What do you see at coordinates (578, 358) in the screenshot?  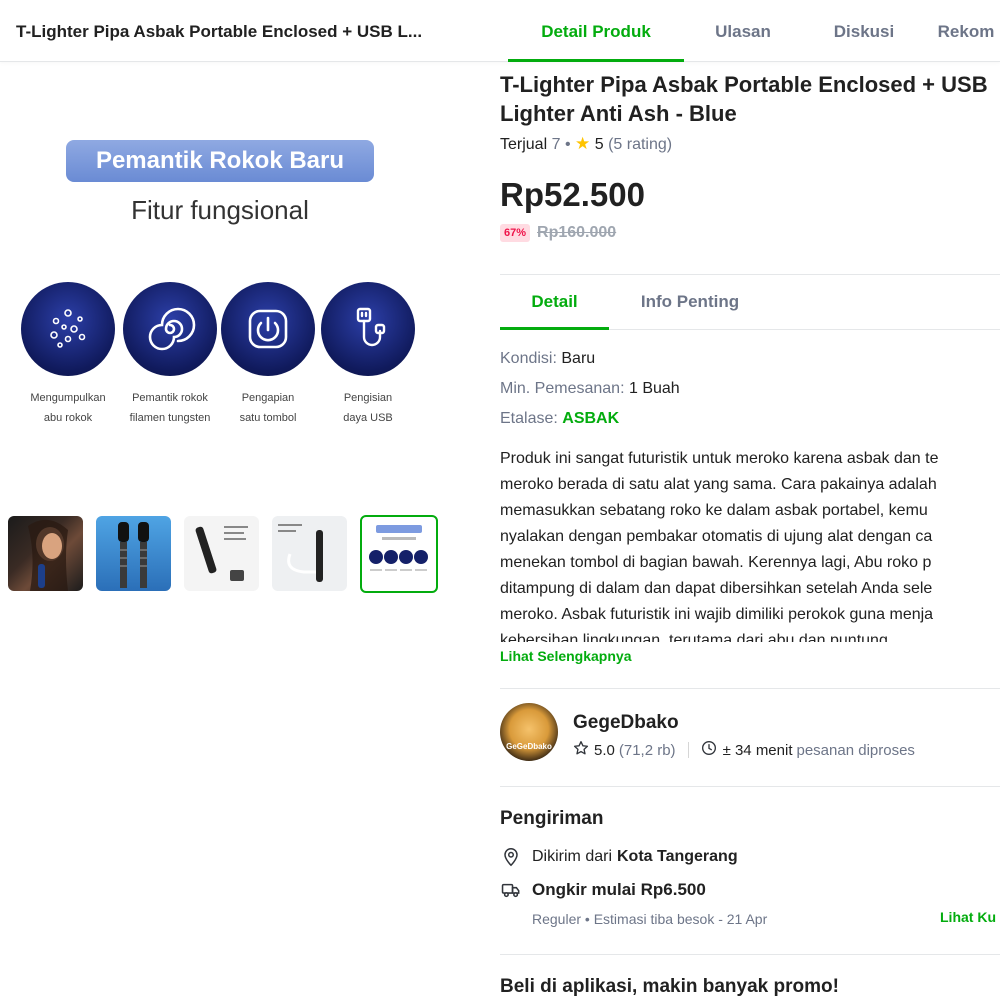 I see `condition-value: Baru` at bounding box center [578, 358].